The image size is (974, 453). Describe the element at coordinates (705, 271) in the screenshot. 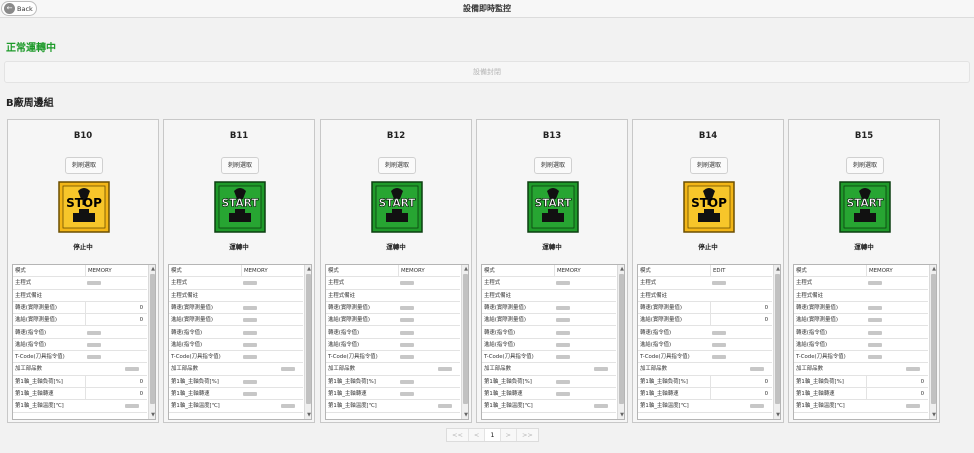

I see `prop-row: 模式 EDIT` at that location.